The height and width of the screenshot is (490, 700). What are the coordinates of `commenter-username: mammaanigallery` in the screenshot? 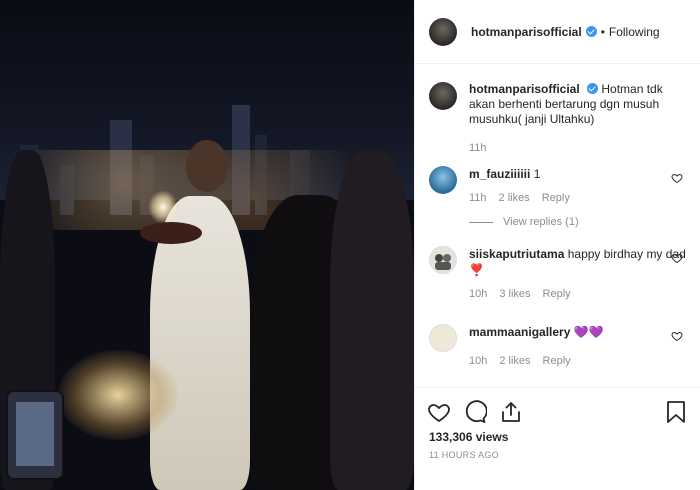 It's located at (519, 332).